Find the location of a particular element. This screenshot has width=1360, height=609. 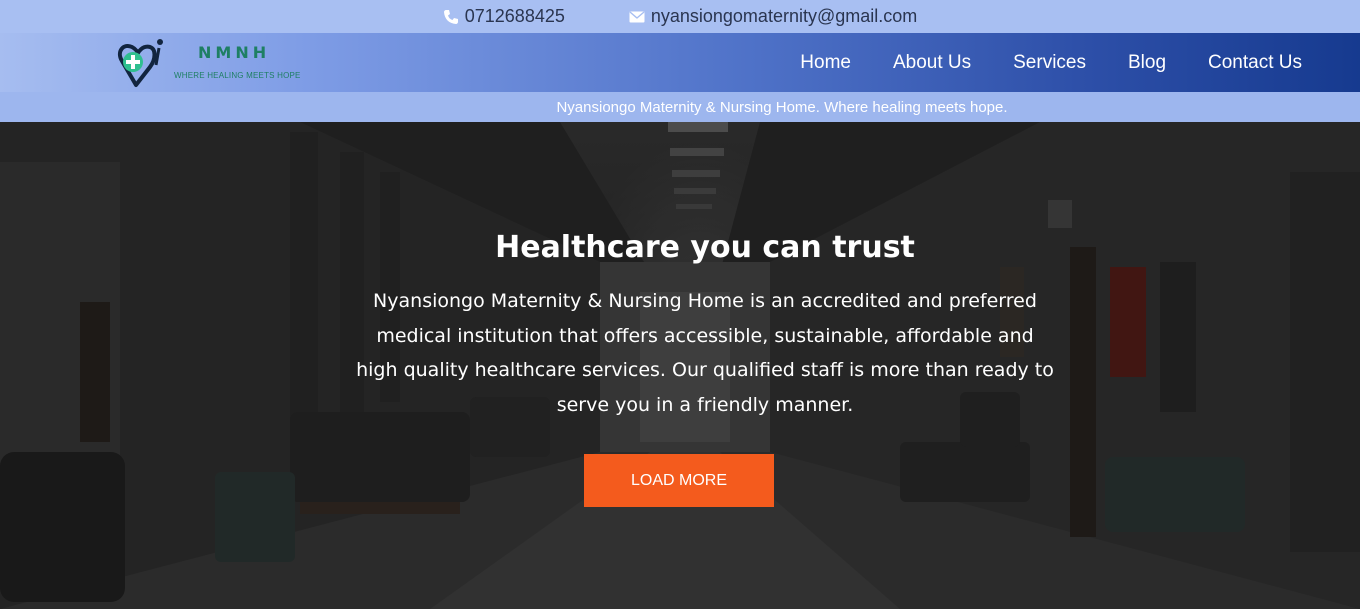

email-address: nyansiongomaternity@gmail.com is located at coordinates (784, 16).